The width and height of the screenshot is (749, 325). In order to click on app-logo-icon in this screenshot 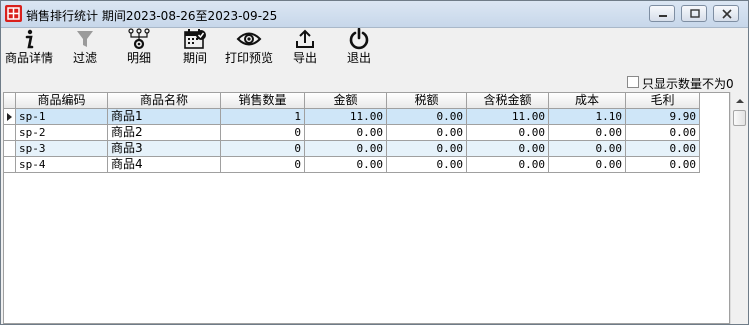, I will do `click(13, 13)`.